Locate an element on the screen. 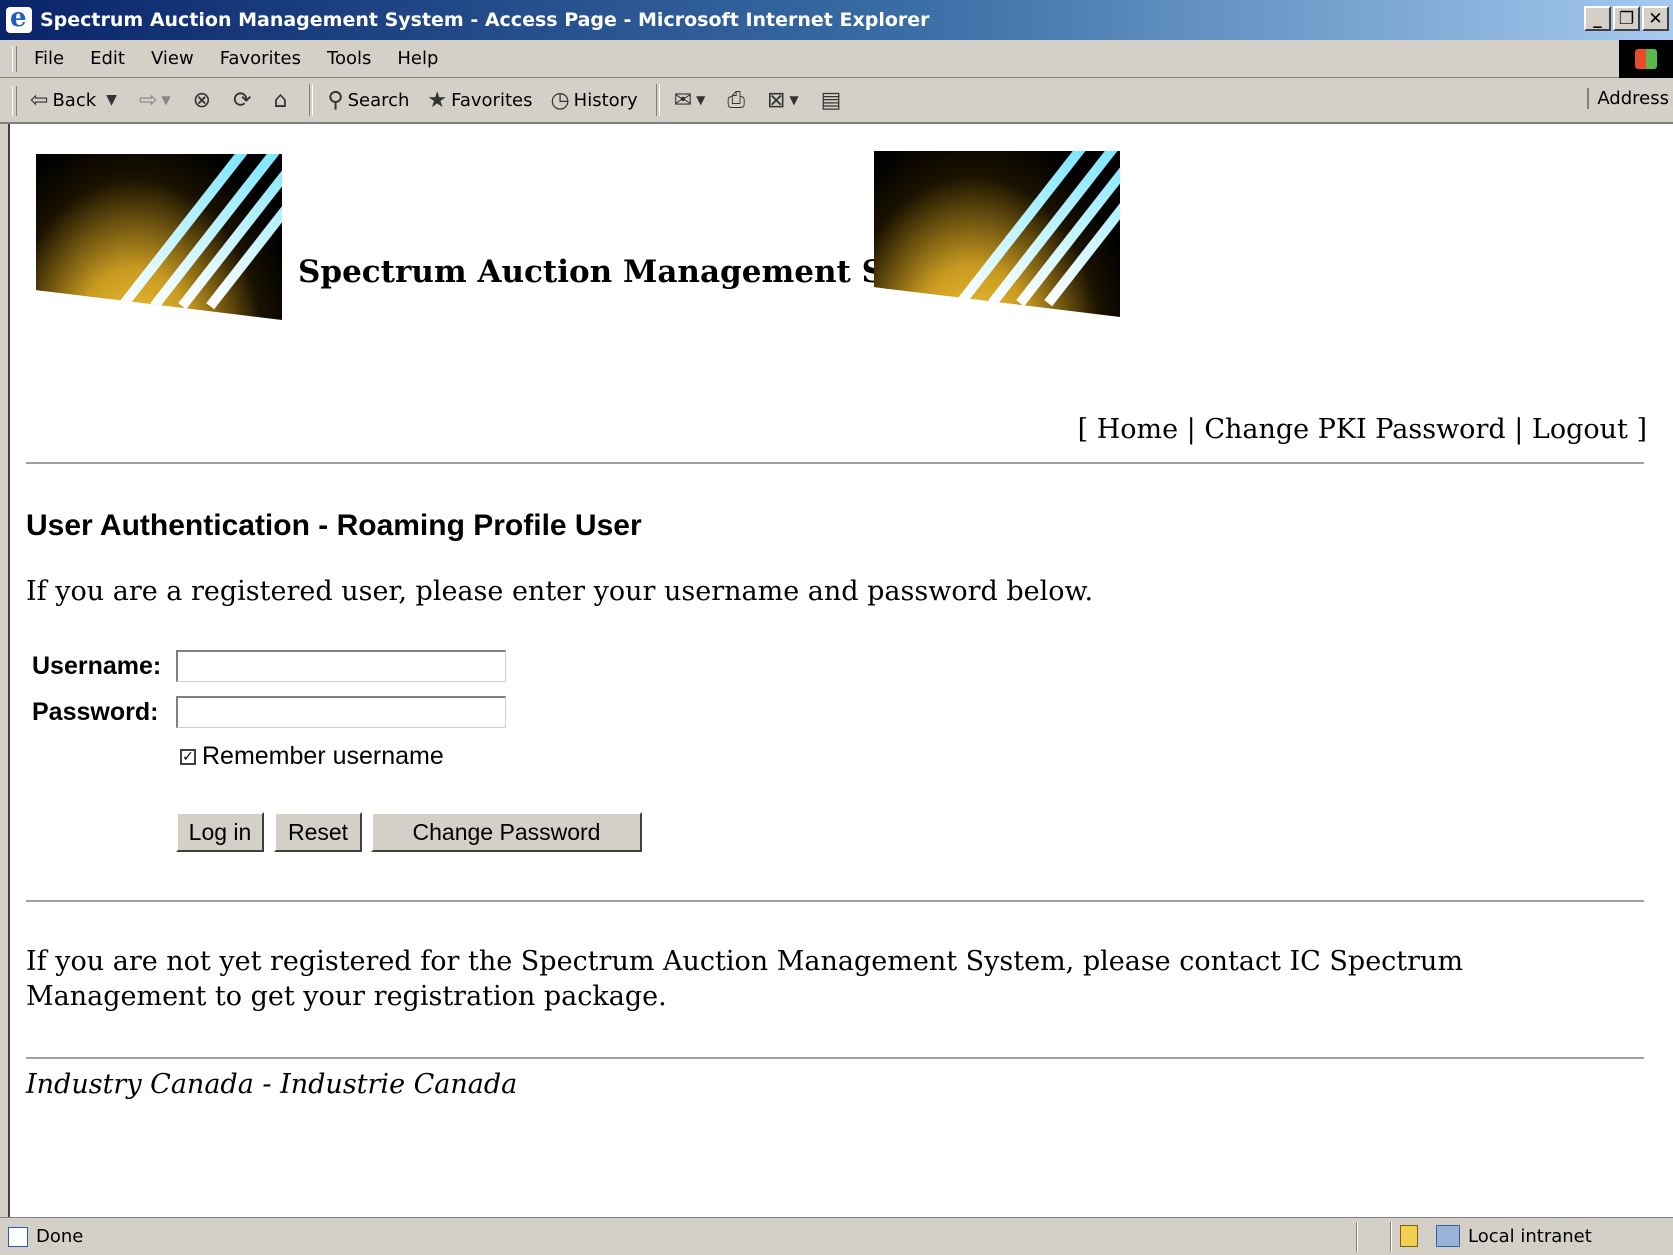  maximize-button: ❐ is located at coordinates (1626, 18).